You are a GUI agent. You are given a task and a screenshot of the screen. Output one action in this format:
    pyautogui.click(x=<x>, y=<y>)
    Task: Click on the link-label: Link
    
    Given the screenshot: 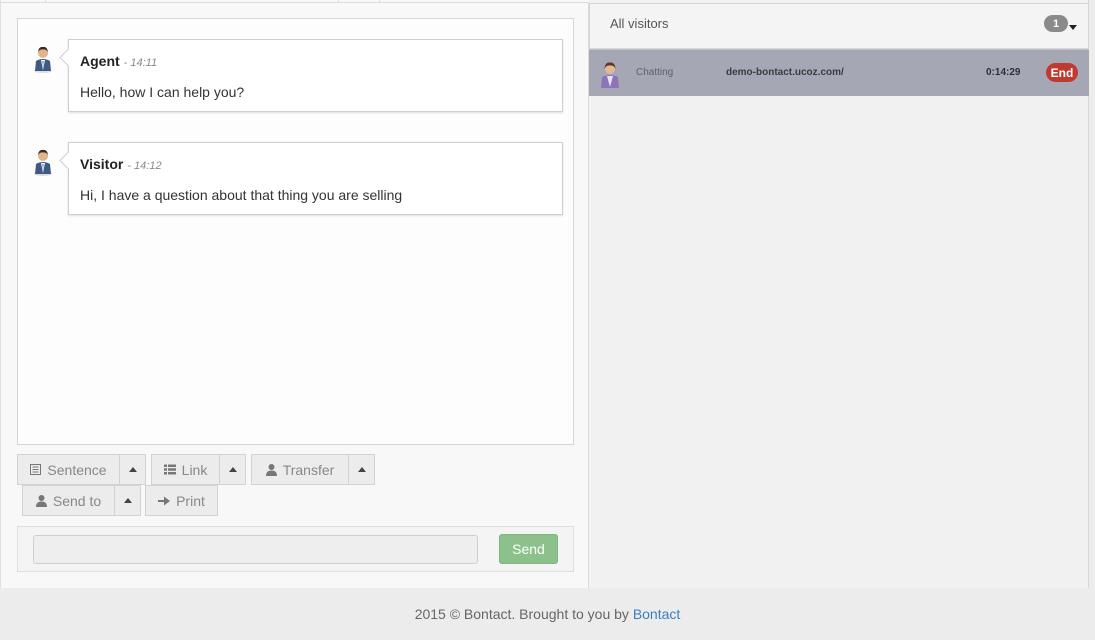 What is the action you would take?
    pyautogui.click(x=194, y=469)
    